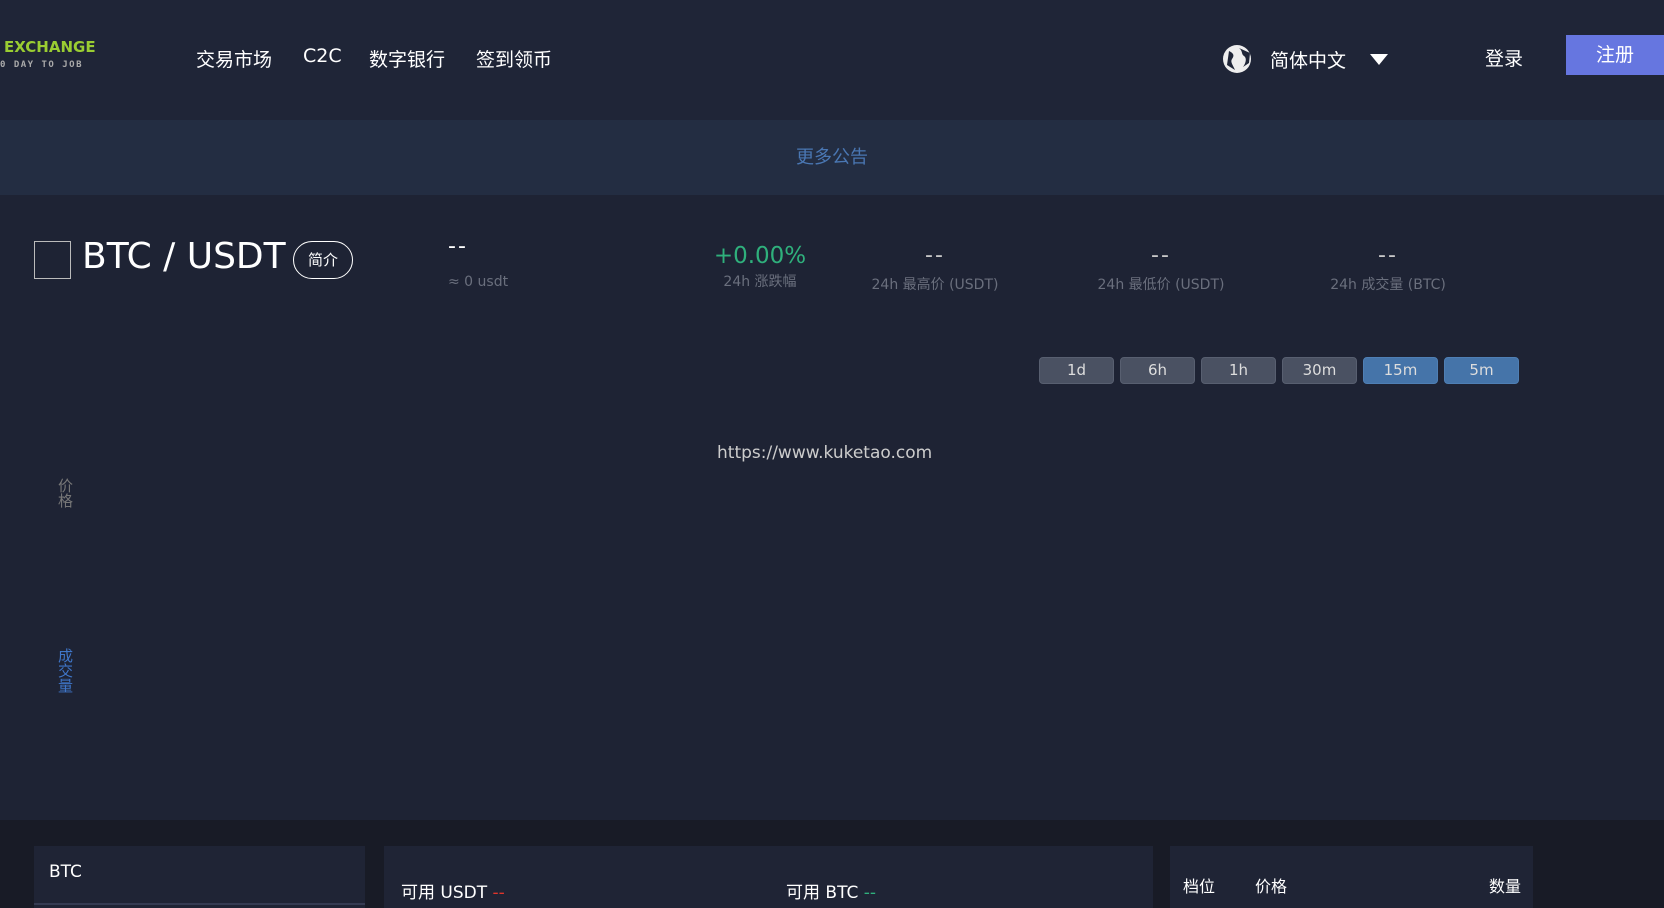 The height and width of the screenshot is (908, 1664). I want to click on col-level: 档位, so click(1199, 886).